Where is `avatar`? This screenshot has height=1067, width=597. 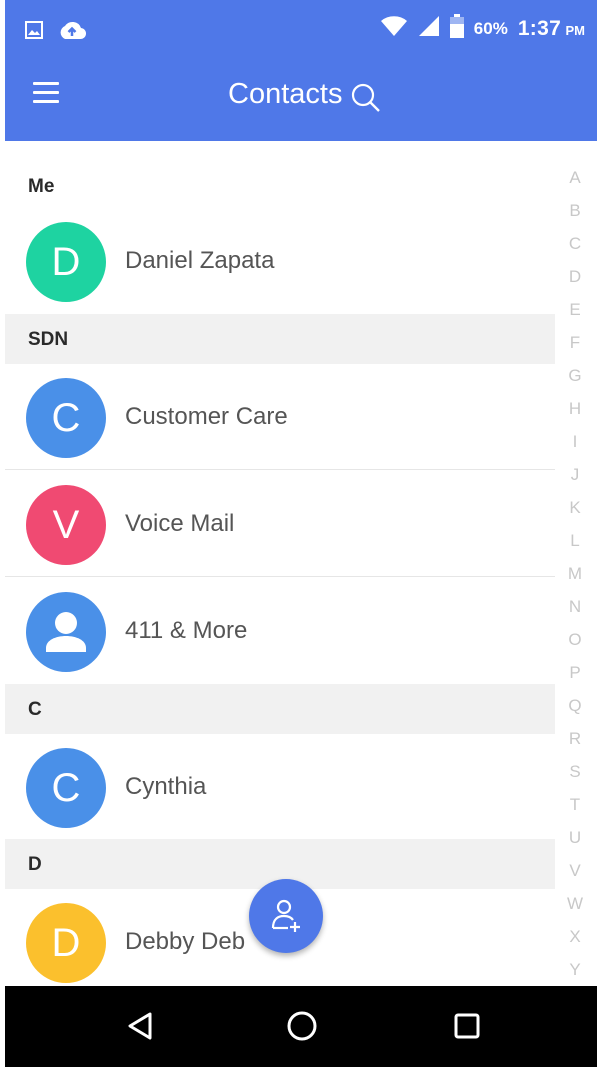 avatar is located at coordinates (66, 632).